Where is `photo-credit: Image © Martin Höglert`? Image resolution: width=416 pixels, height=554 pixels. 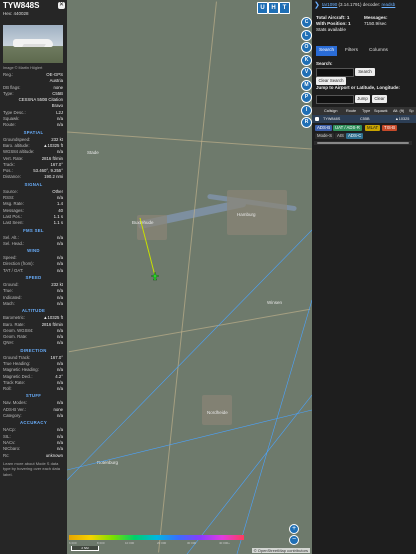 photo-credit: Image © Martin Höglert is located at coordinates (23, 68).